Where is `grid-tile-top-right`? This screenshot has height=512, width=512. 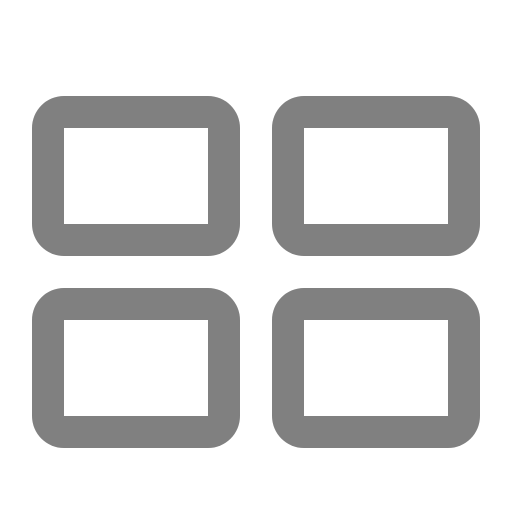
grid-tile-top-right is located at coordinates (376, 176).